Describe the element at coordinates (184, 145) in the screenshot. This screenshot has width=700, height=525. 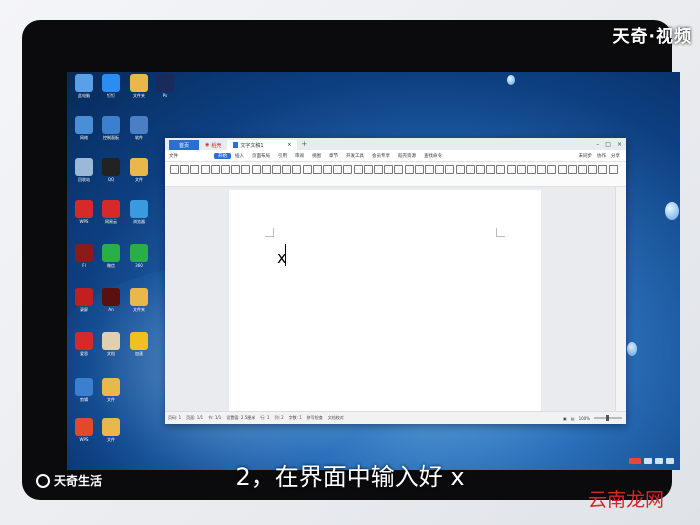
I see `tab-home: 首页` at that location.